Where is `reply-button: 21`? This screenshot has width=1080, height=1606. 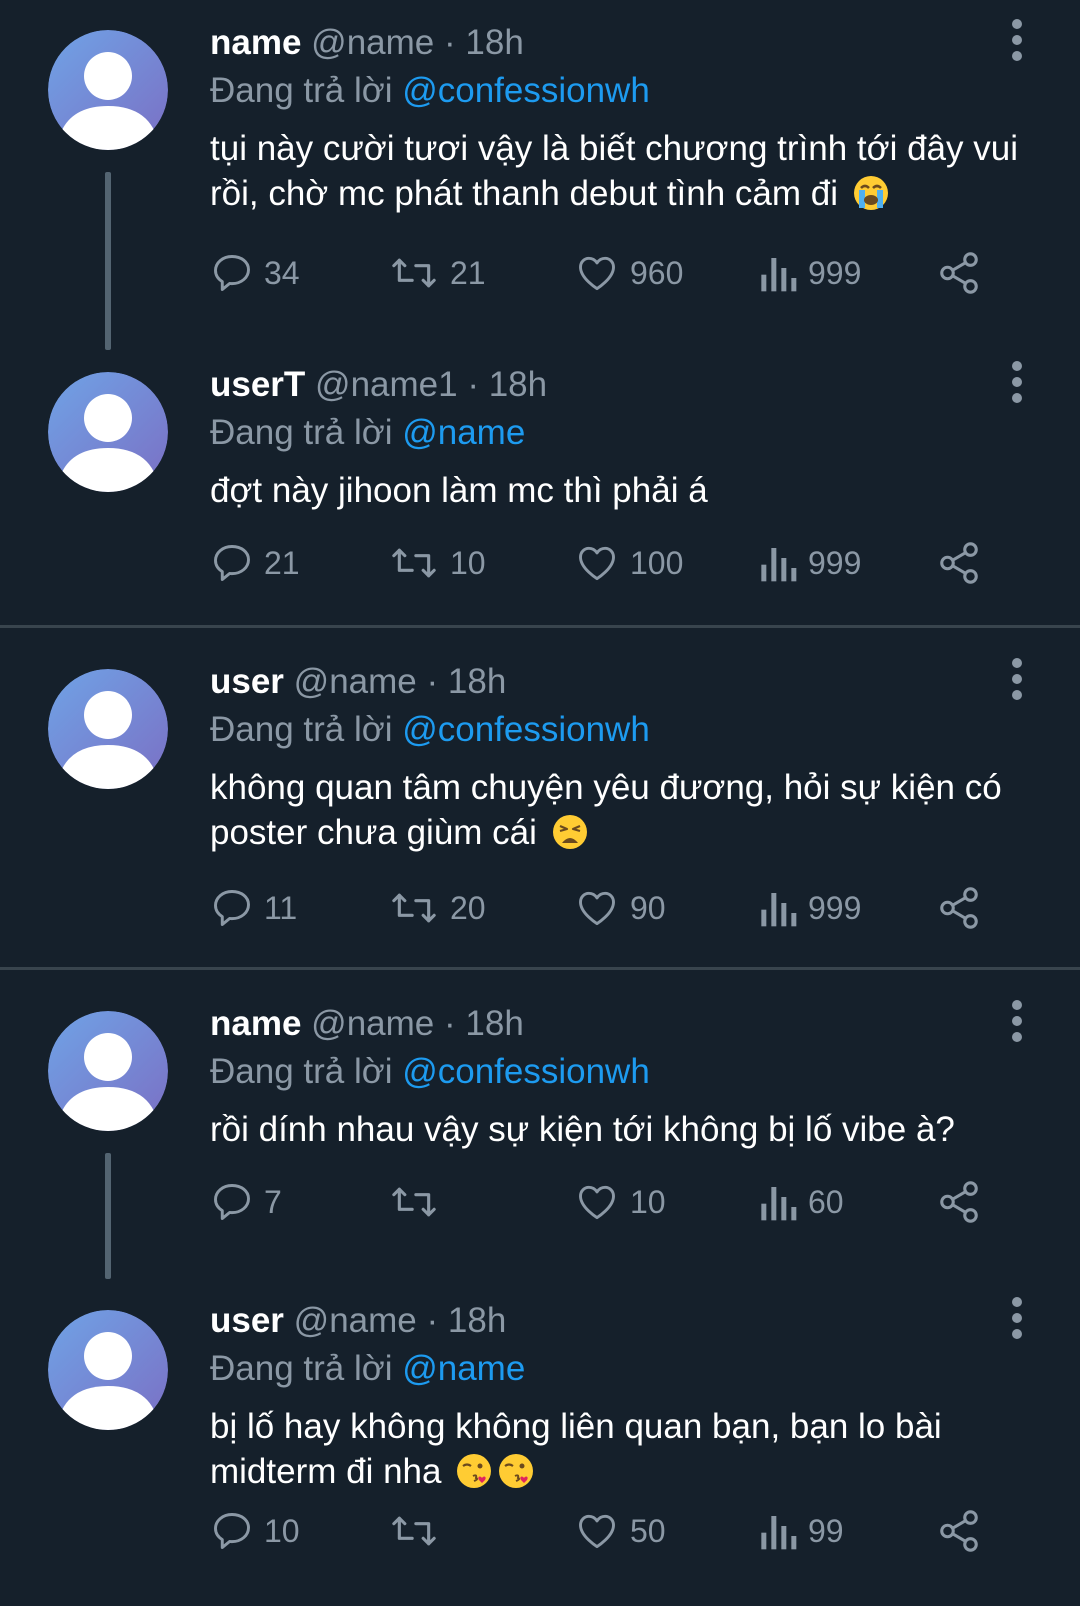 reply-button: 21 is located at coordinates (255, 563).